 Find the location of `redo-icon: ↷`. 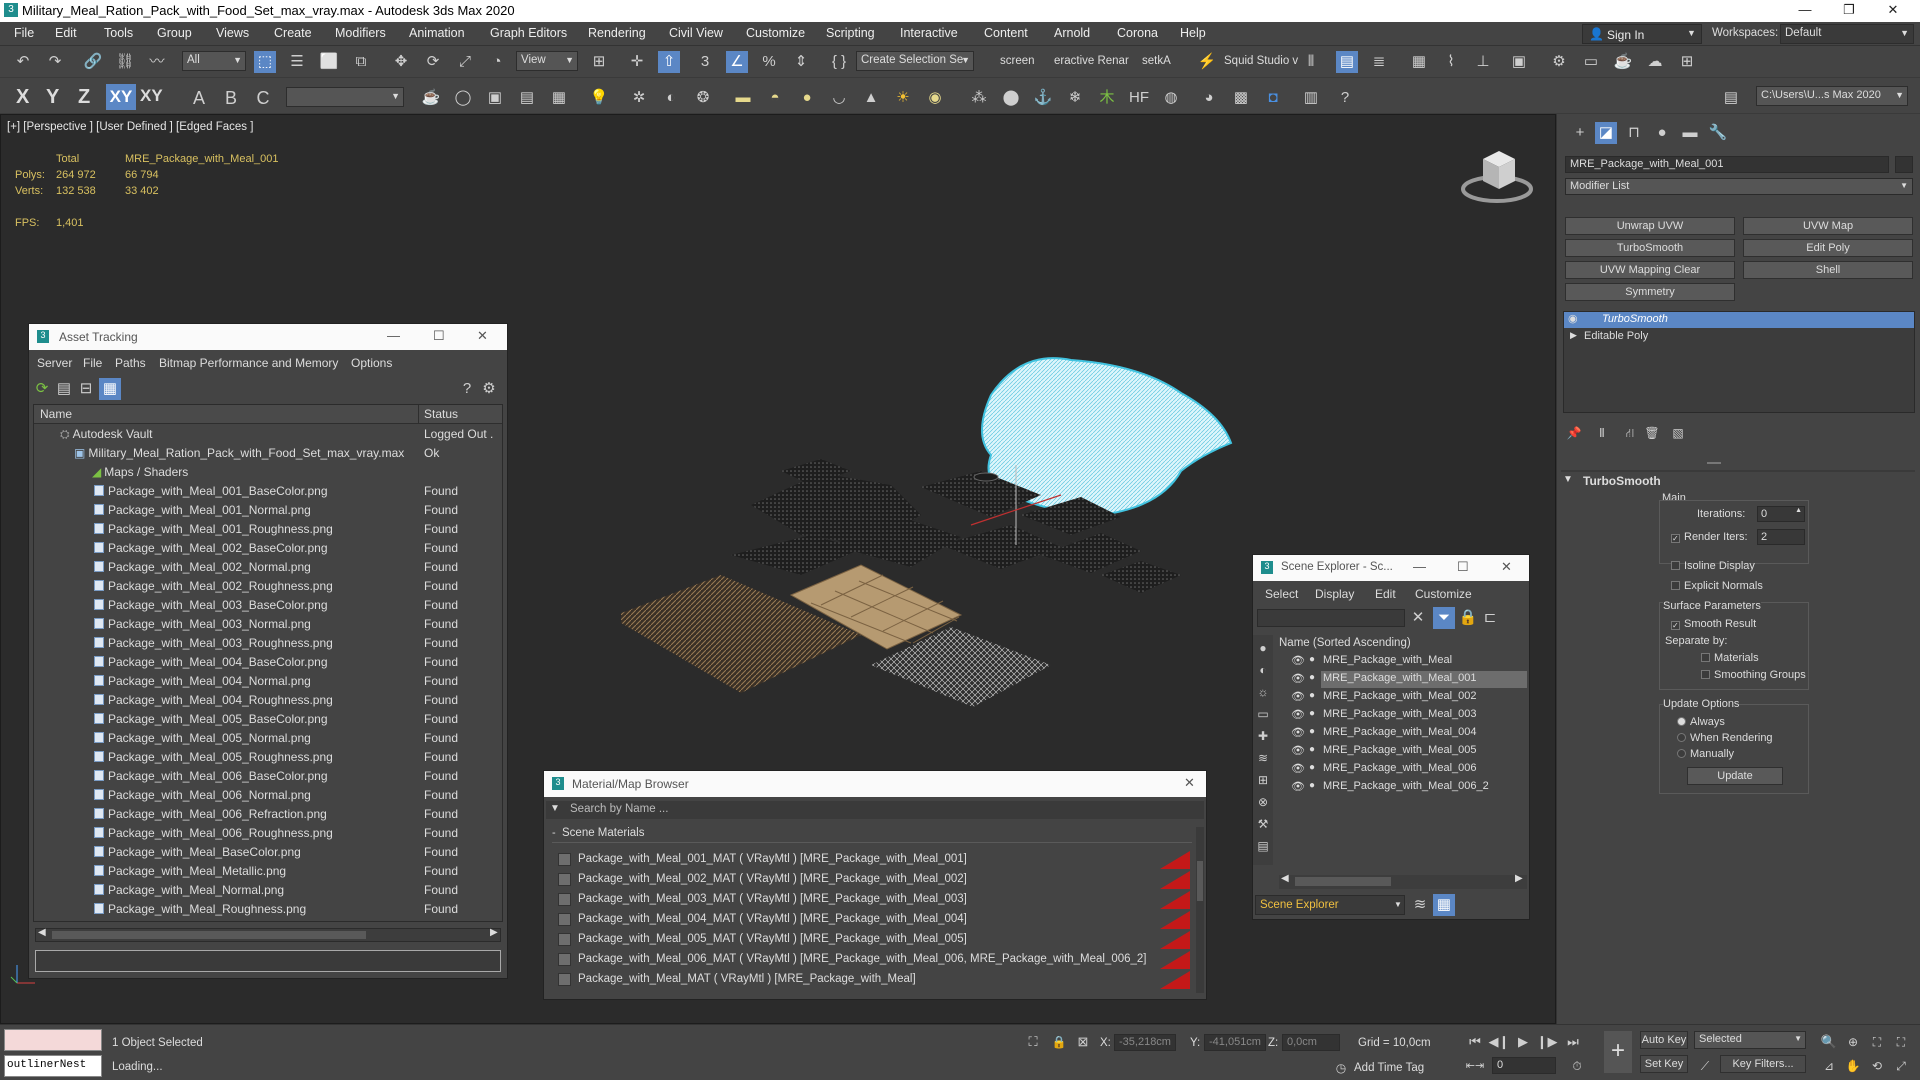

redo-icon: ↷ is located at coordinates (55, 62).